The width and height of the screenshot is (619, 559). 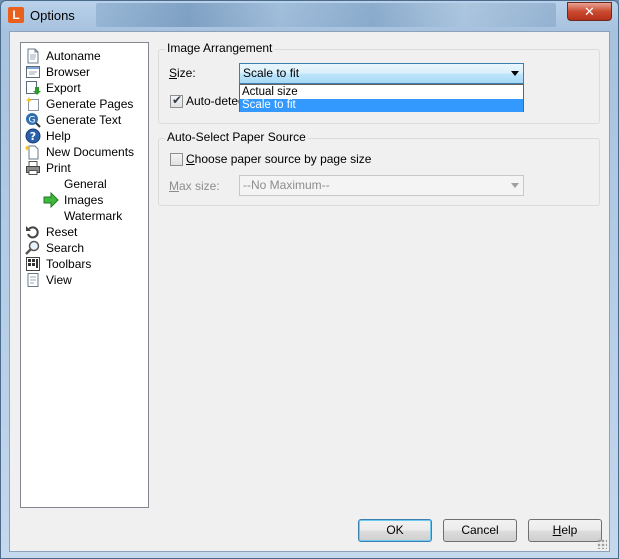 I want to click on max-size-select: --No Maximum--, so click(x=381, y=185).